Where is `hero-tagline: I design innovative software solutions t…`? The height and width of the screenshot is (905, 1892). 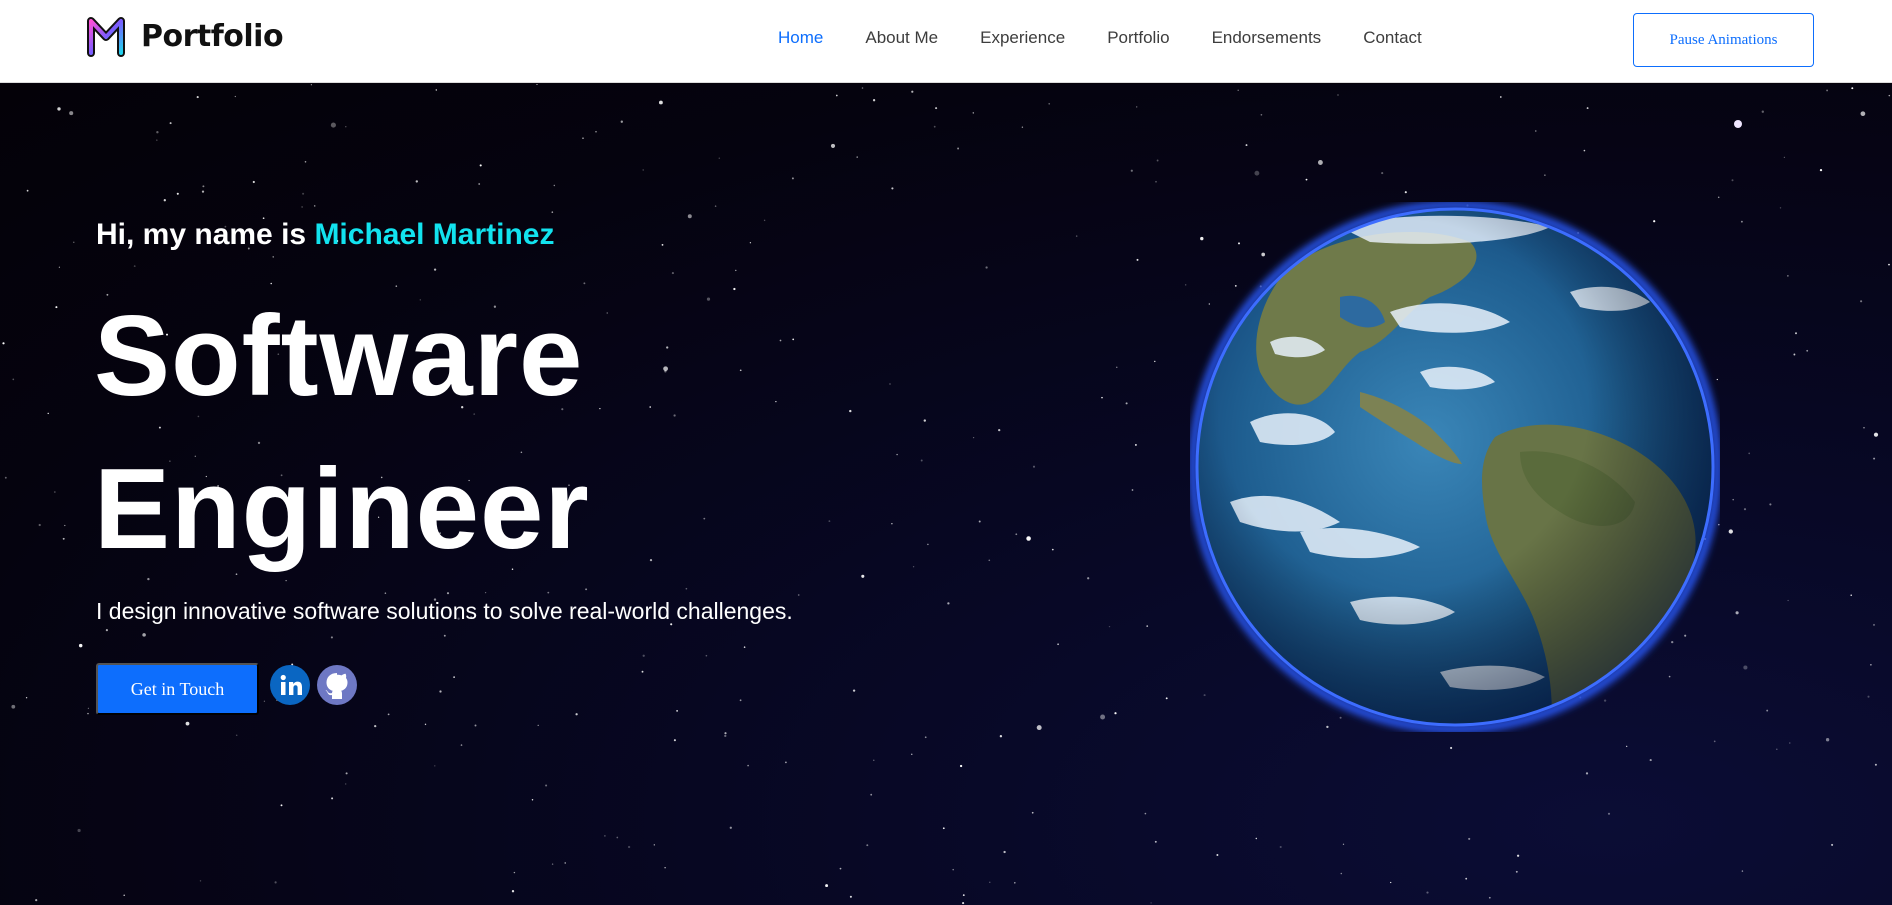
hero-tagline: I design innovative software solutions t… is located at coordinates (444, 611).